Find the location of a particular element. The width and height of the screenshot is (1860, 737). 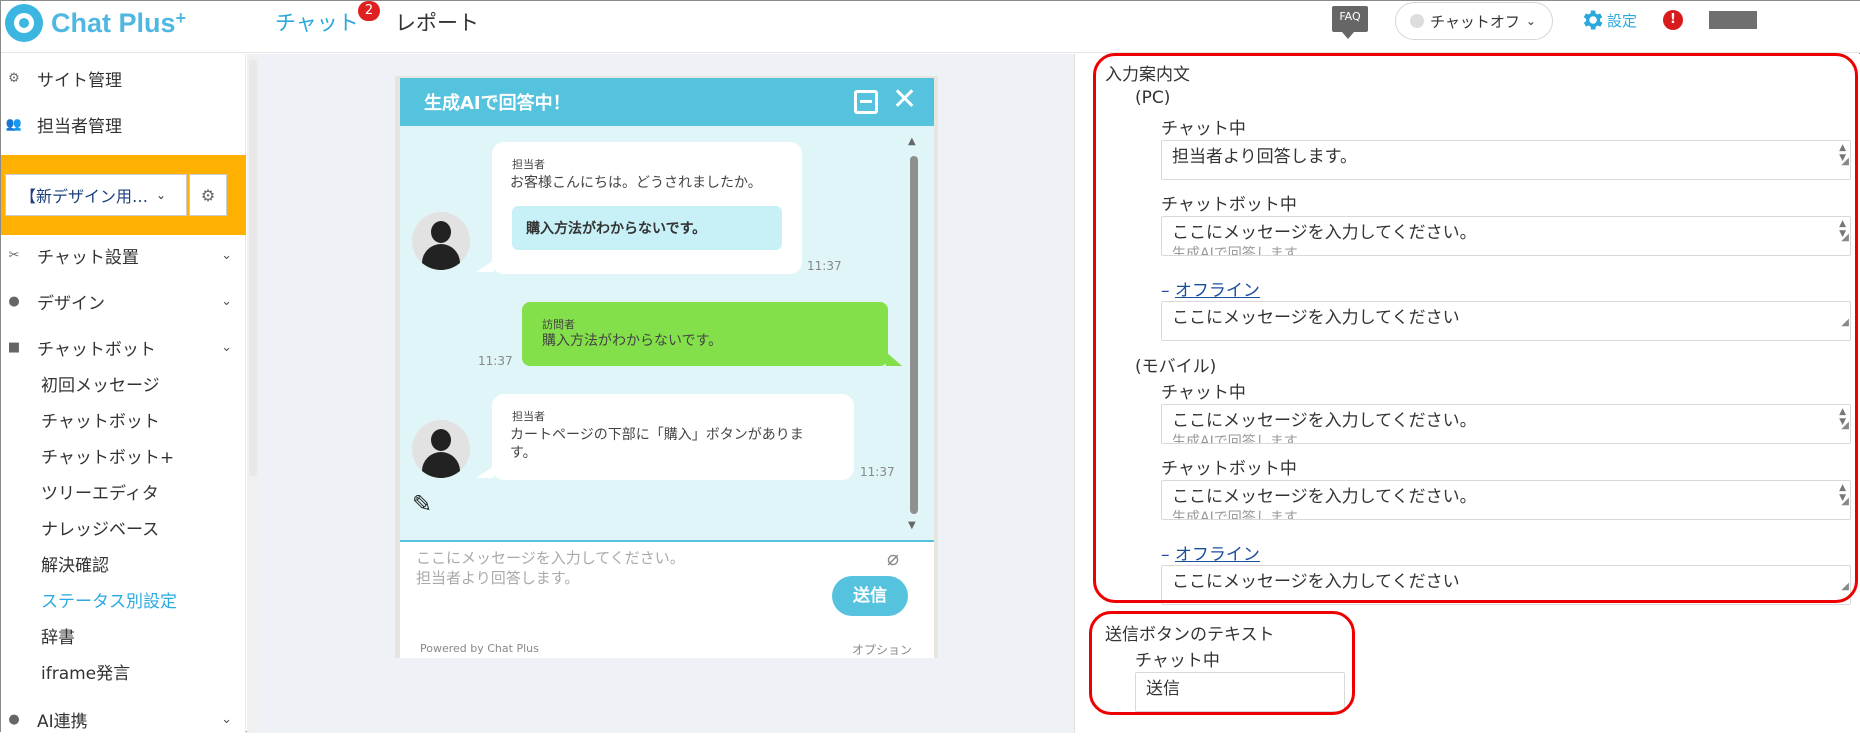

lightbulb-icon: ● is located at coordinates (14, 719).